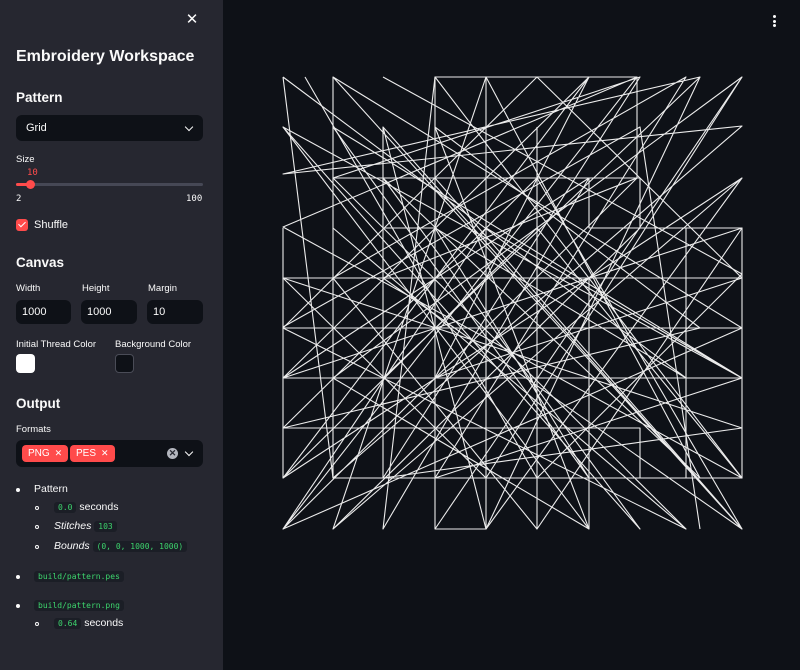 The image size is (800, 670). Describe the element at coordinates (19, 199) in the screenshot. I see `size-slider-min: 2` at that location.